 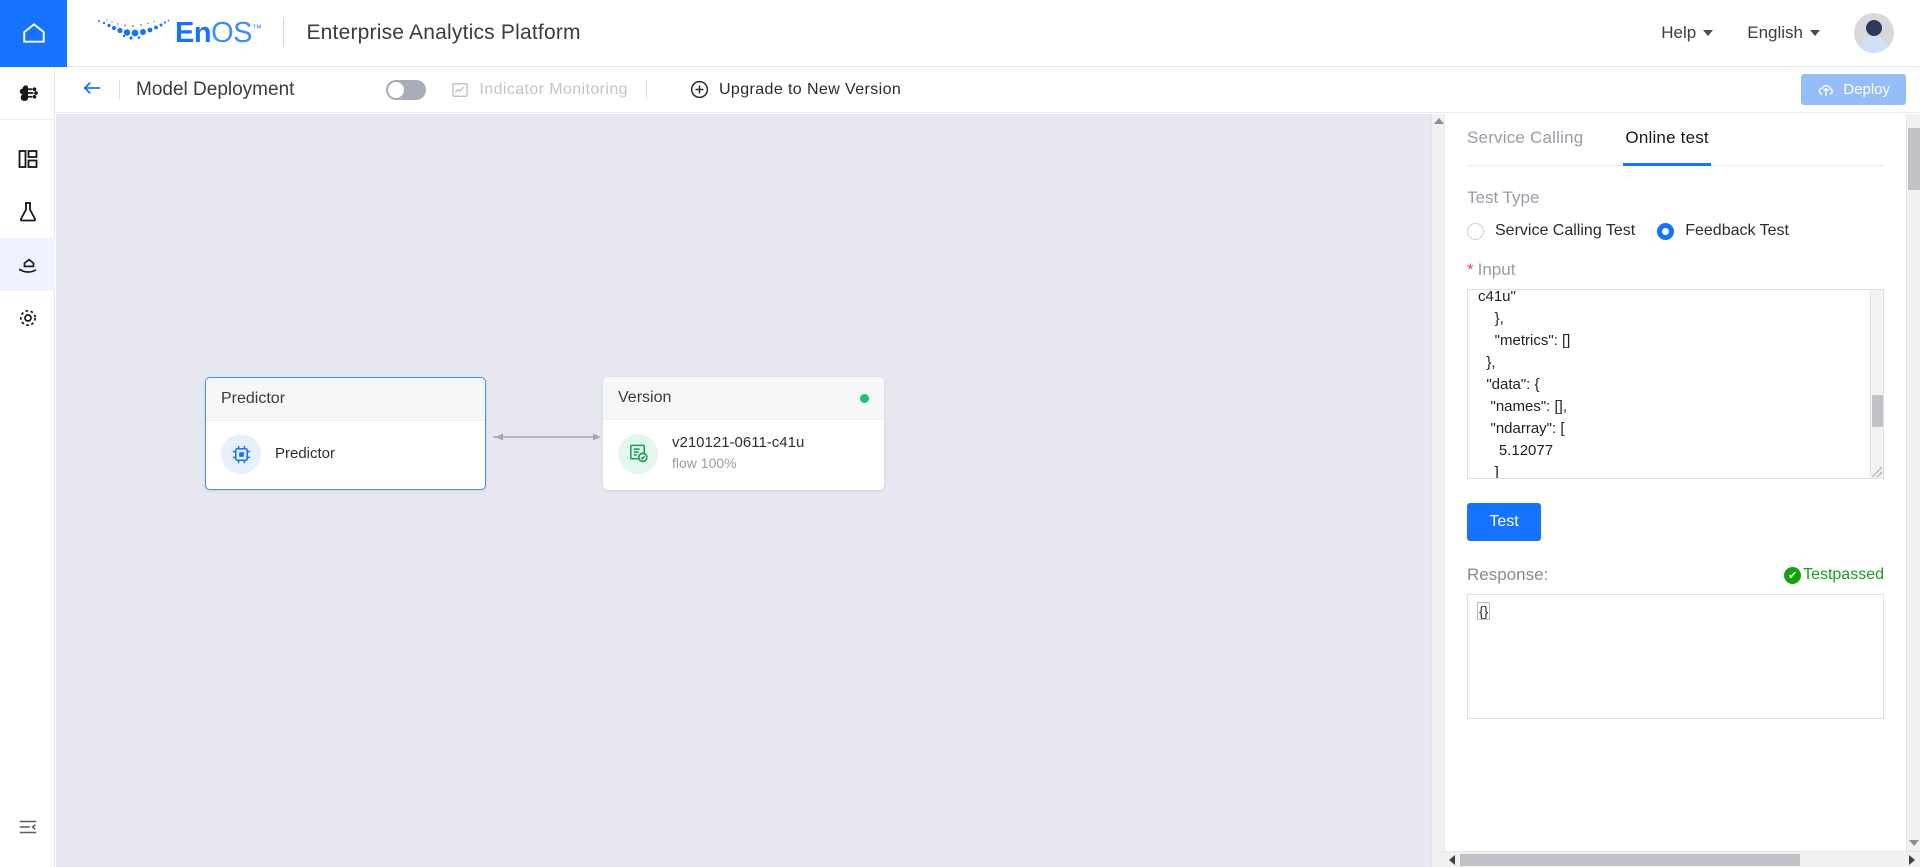 What do you see at coordinates (1437, 490) in the screenshot?
I see `canvas-scrollbar-vertical` at bounding box center [1437, 490].